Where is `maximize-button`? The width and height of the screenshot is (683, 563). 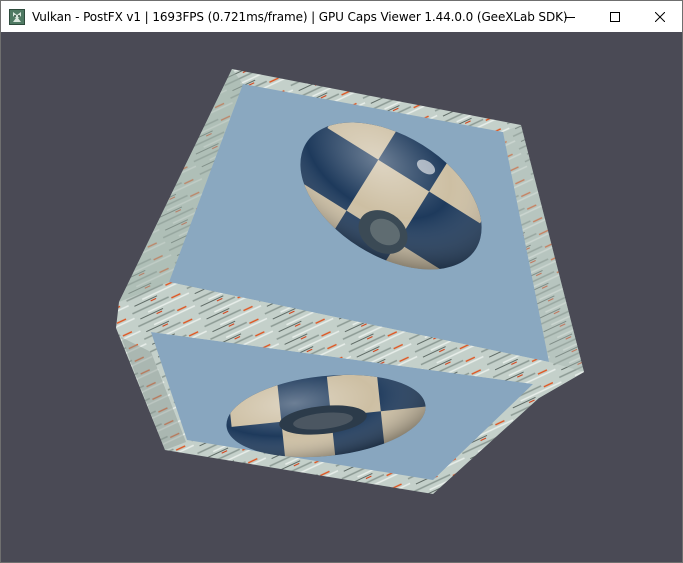
maximize-button is located at coordinates (614, 16).